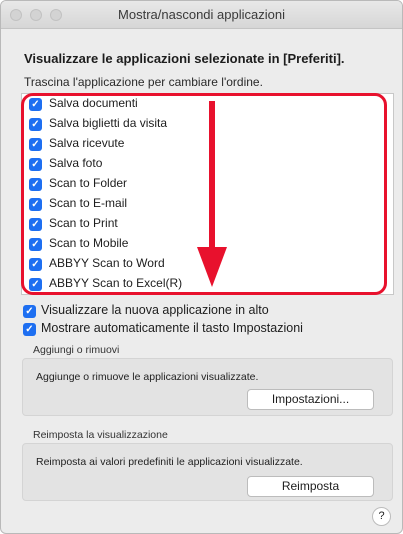 This screenshot has height=534, width=403. Describe the element at coordinates (83, 223) in the screenshot. I see `list-item-label: Scan to Print` at that location.